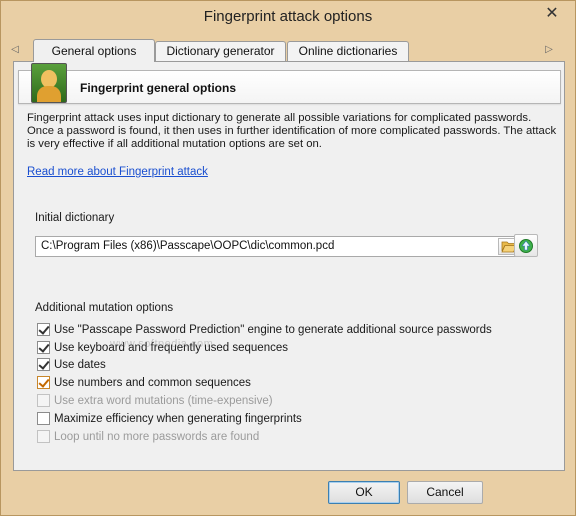 The height and width of the screenshot is (516, 576). I want to click on option-loop-until-done: Loop until no more passwords are found, so click(148, 436).